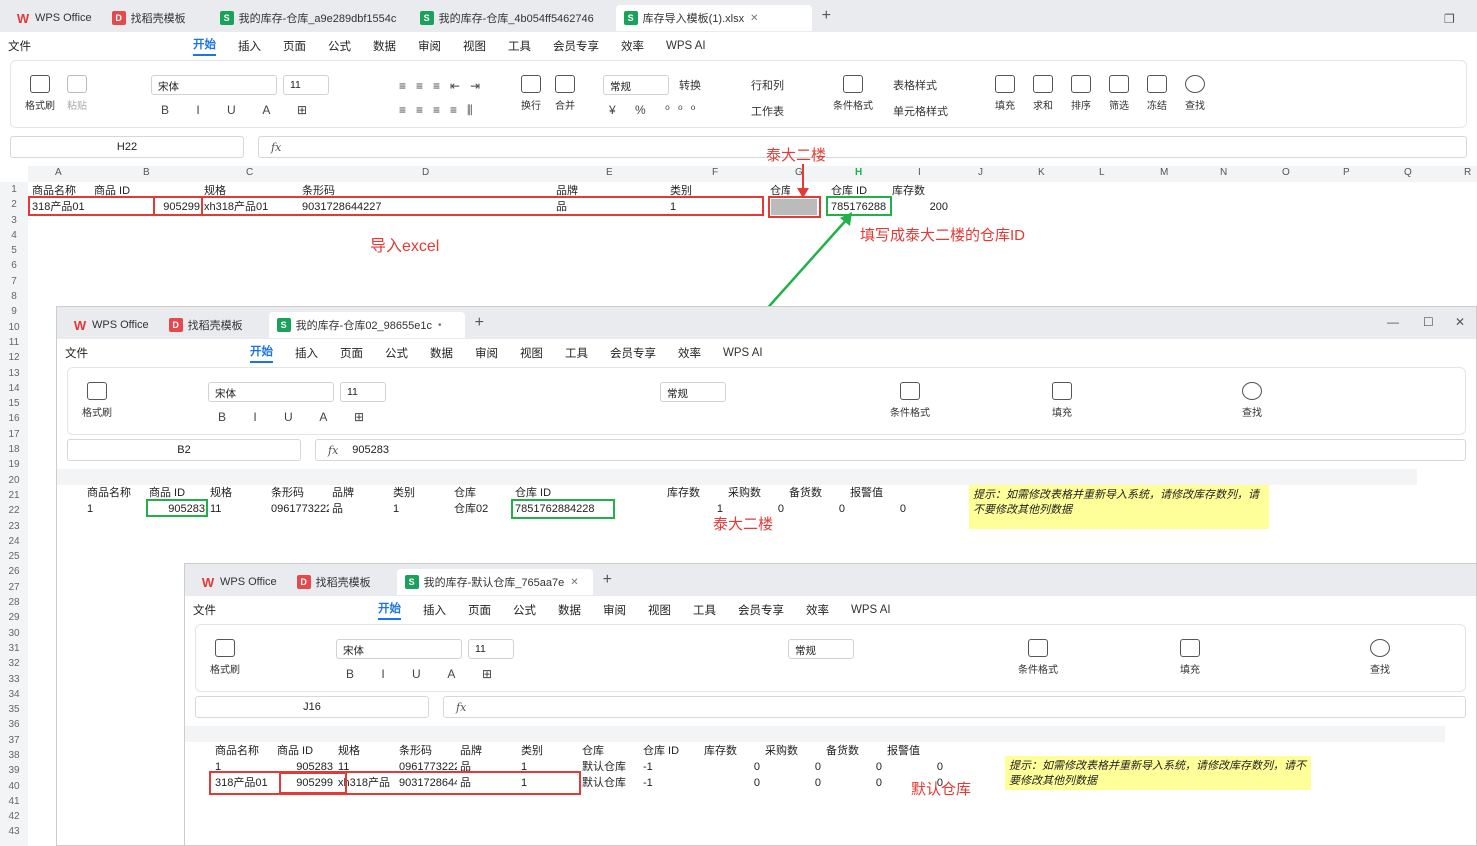 This screenshot has width=1477, height=846. What do you see at coordinates (793, 783) in the screenshot?
I see `cell-j3: 0` at bounding box center [793, 783].